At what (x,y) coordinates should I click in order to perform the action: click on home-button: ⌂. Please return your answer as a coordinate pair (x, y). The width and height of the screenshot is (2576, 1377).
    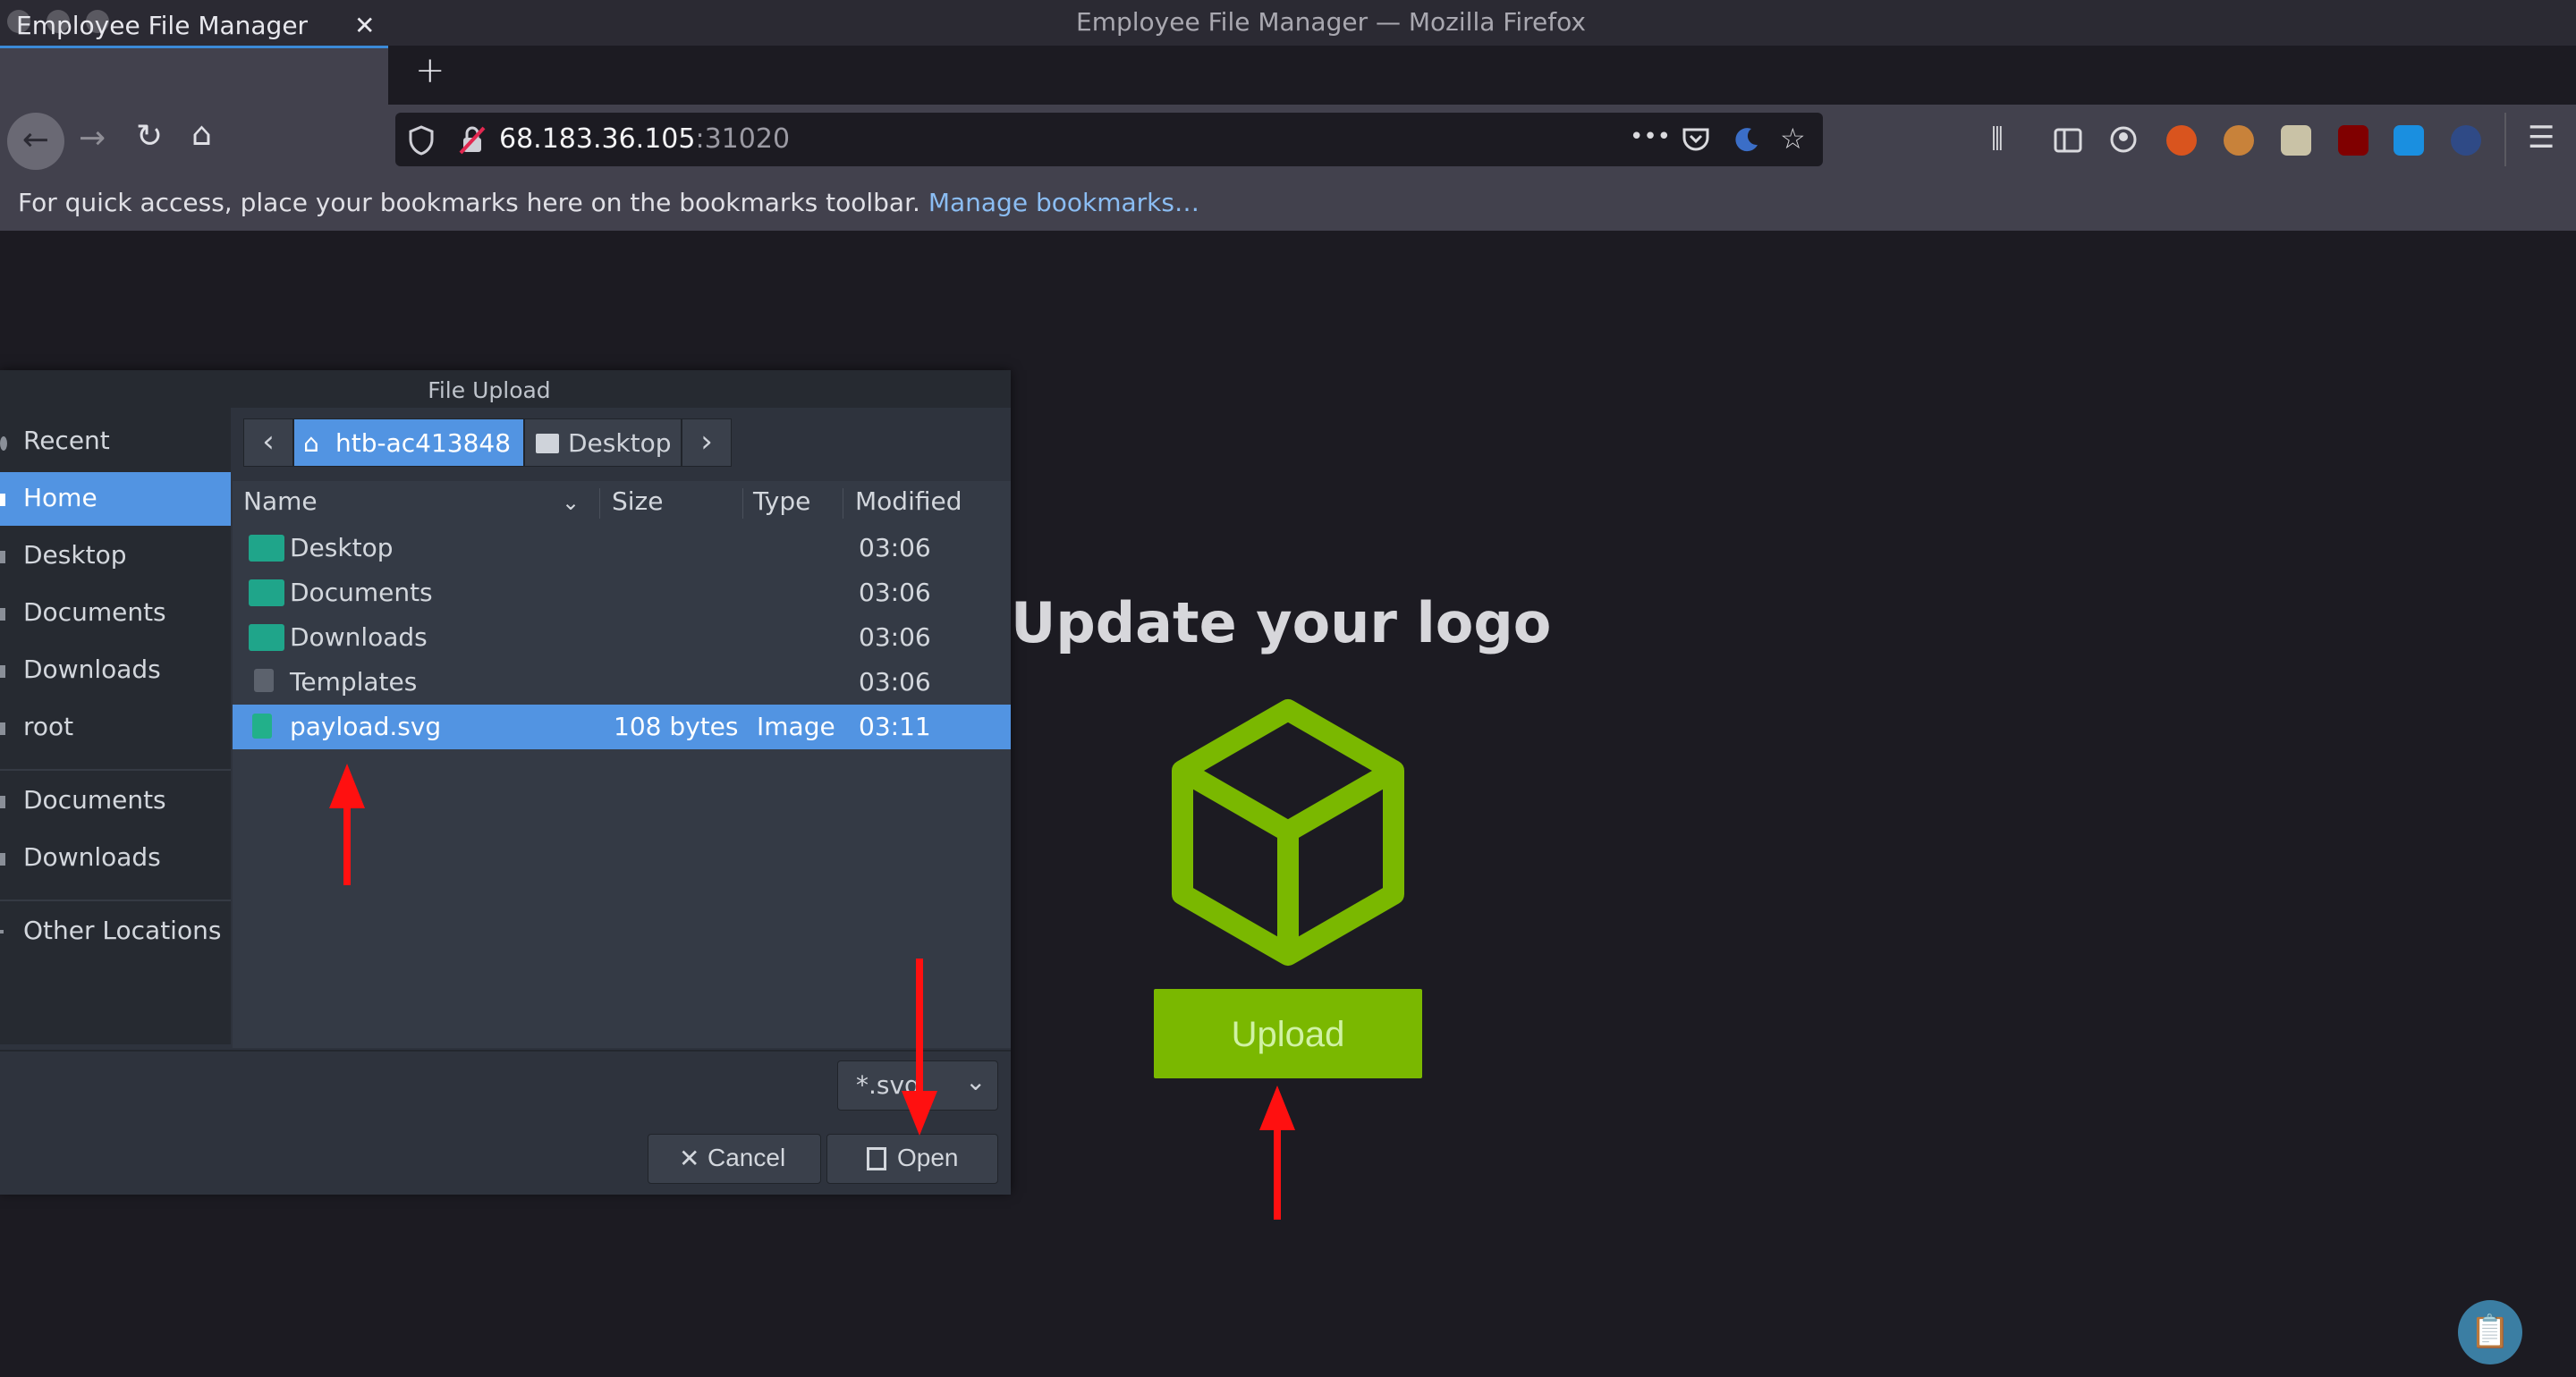
    Looking at the image, I should click on (201, 134).